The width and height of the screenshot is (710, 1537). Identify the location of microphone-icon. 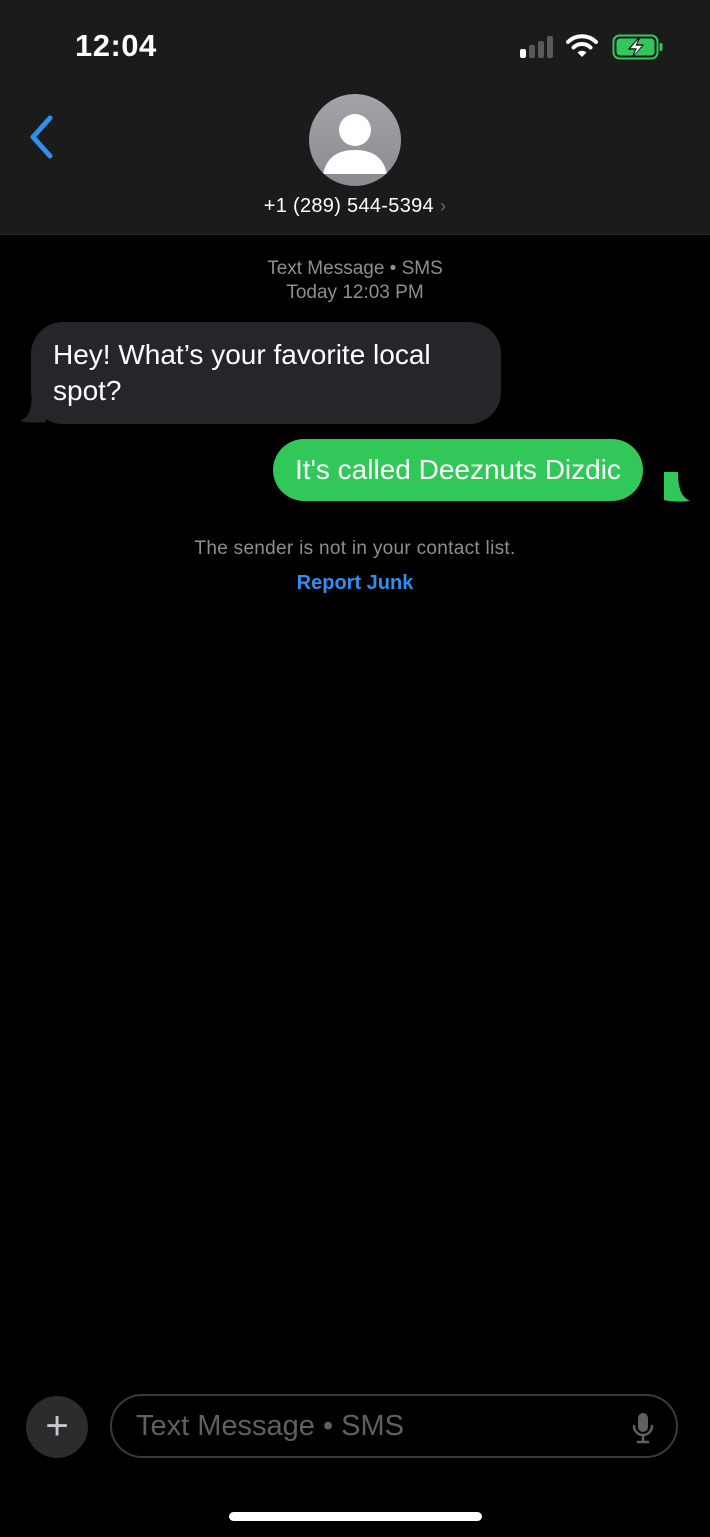
(643, 1428).